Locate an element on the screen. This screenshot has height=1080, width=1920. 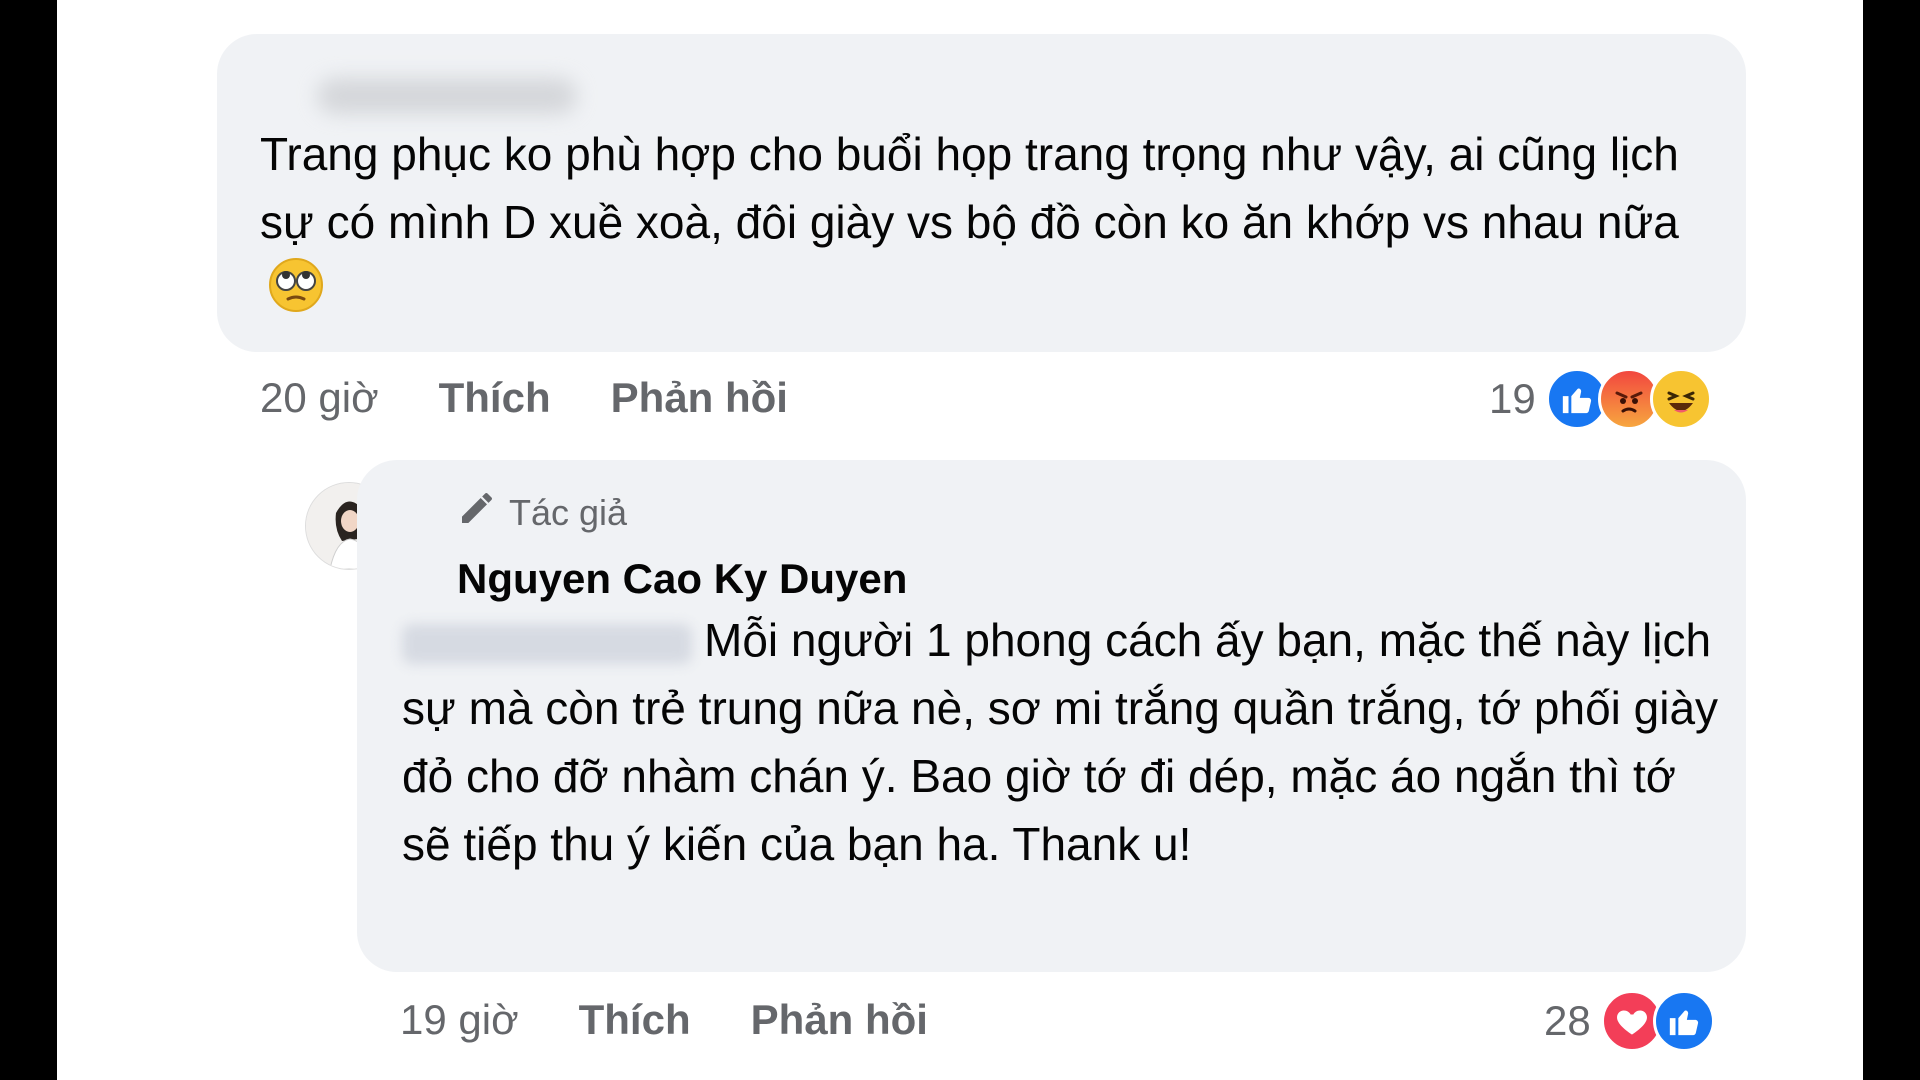
reply-reaction-summary: 28 is located at coordinates (1629, 1021).